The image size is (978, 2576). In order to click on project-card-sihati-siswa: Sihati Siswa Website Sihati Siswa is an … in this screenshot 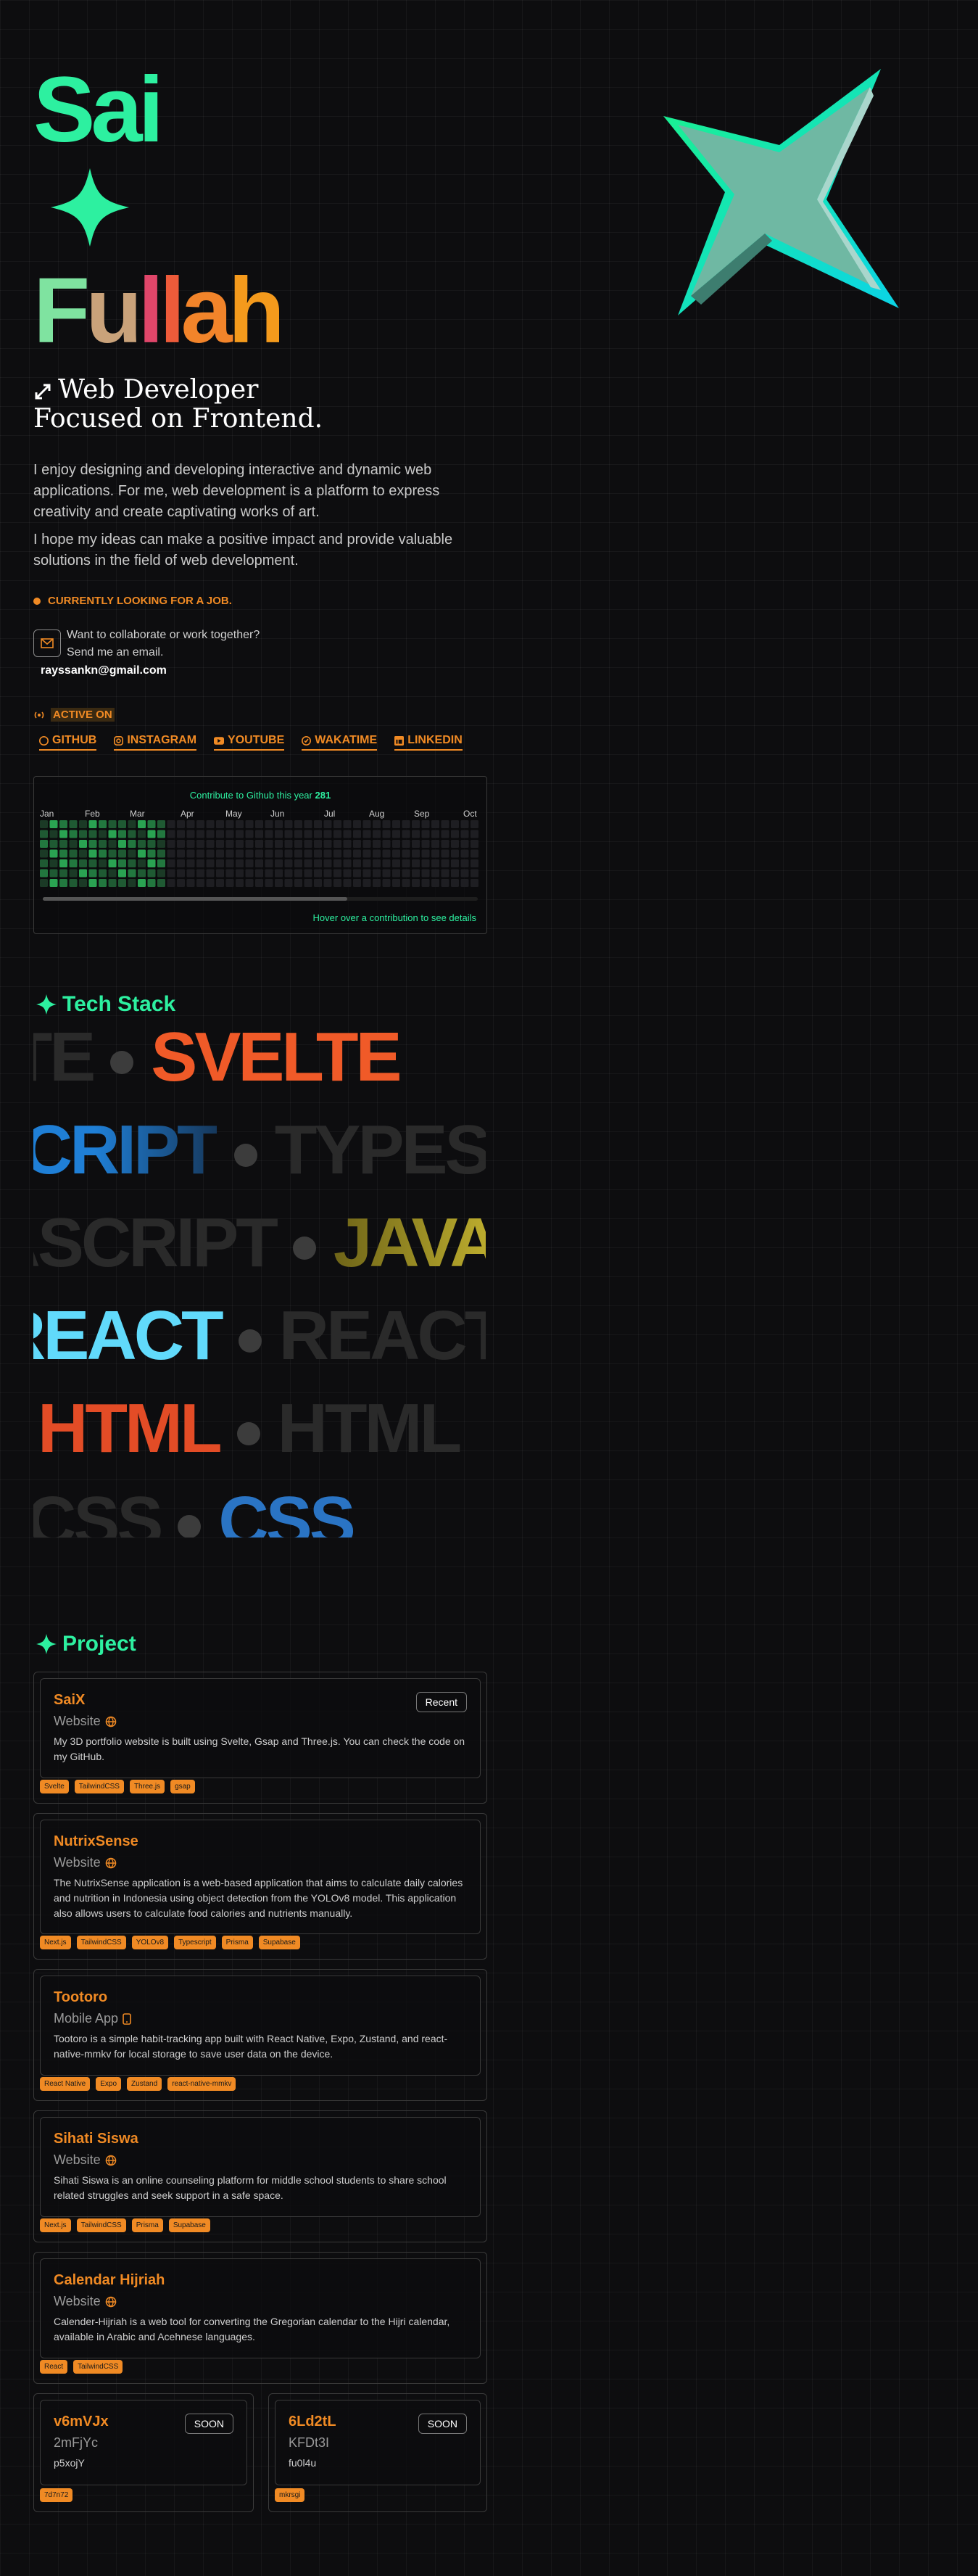, I will do `click(260, 2176)`.